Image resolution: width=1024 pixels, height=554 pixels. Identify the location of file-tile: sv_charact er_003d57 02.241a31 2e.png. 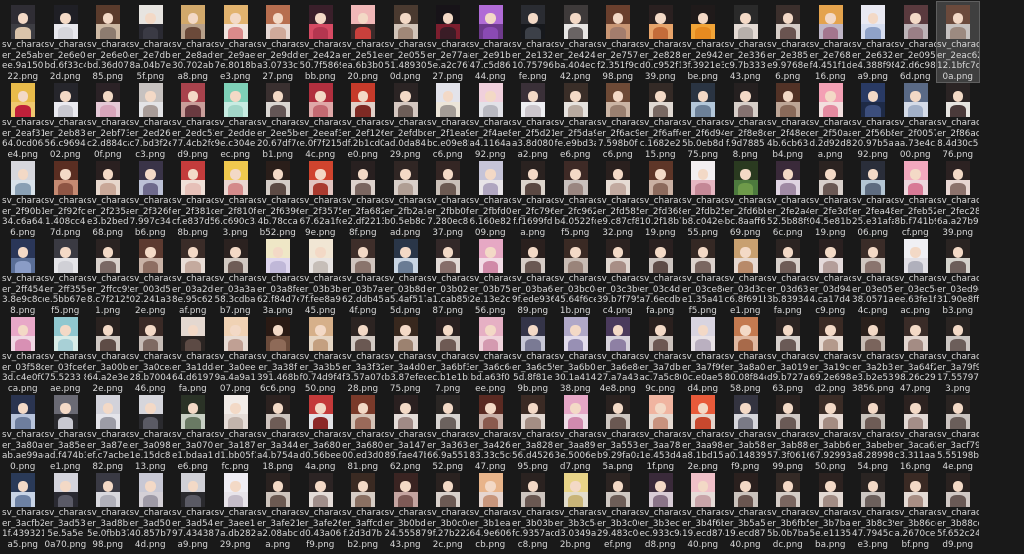
(150, 276).